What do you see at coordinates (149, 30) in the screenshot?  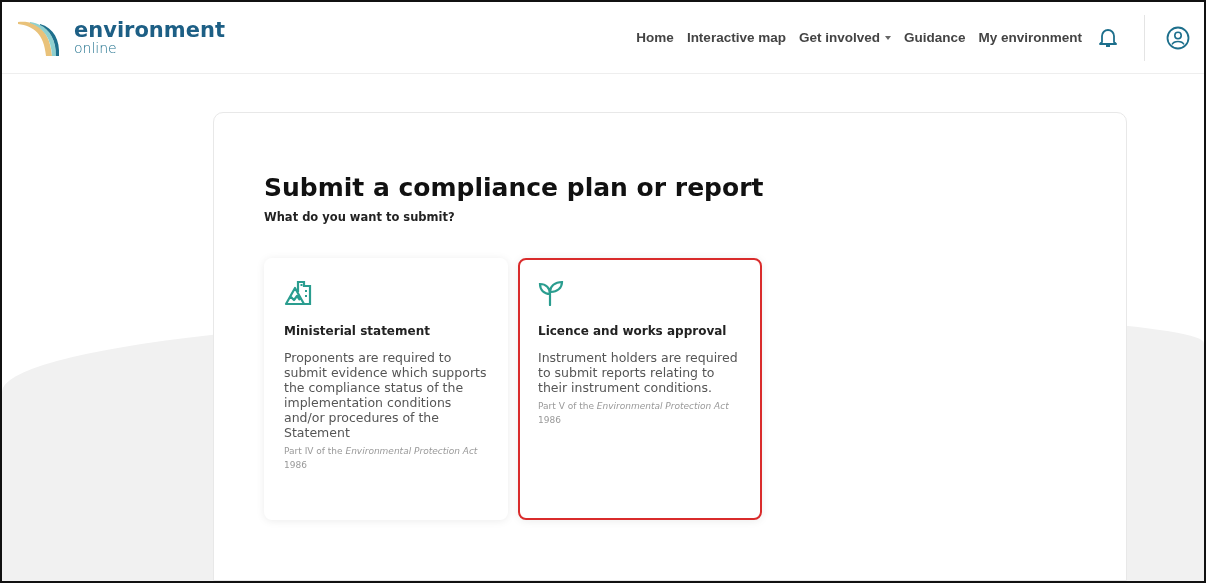 I see `logo-name: environment` at bounding box center [149, 30].